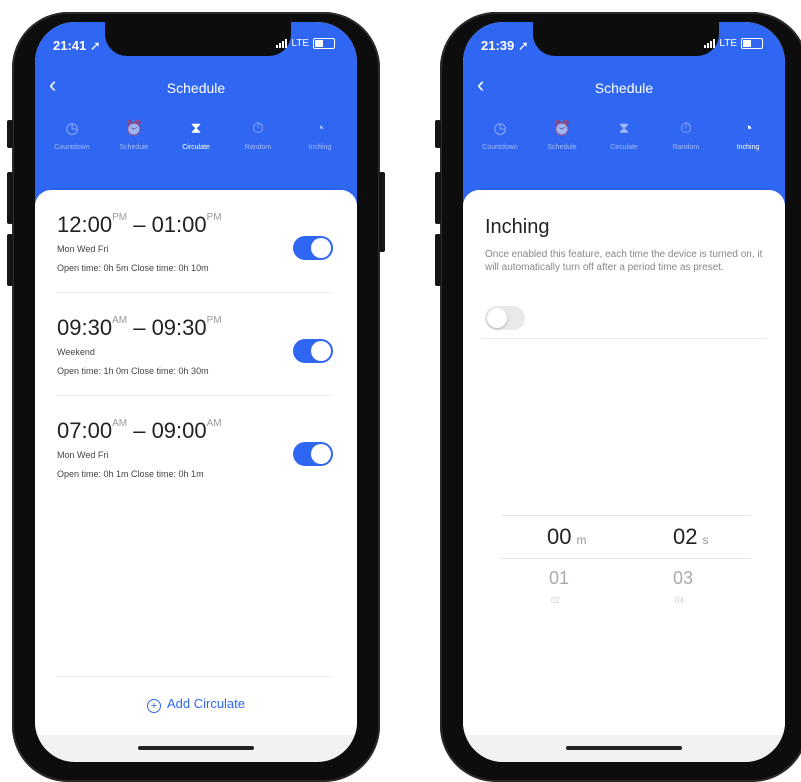 This screenshot has width=801, height=782. I want to click on open-close-times: Open time: 1h 0m Close time: 0h 30m, so click(133, 371).